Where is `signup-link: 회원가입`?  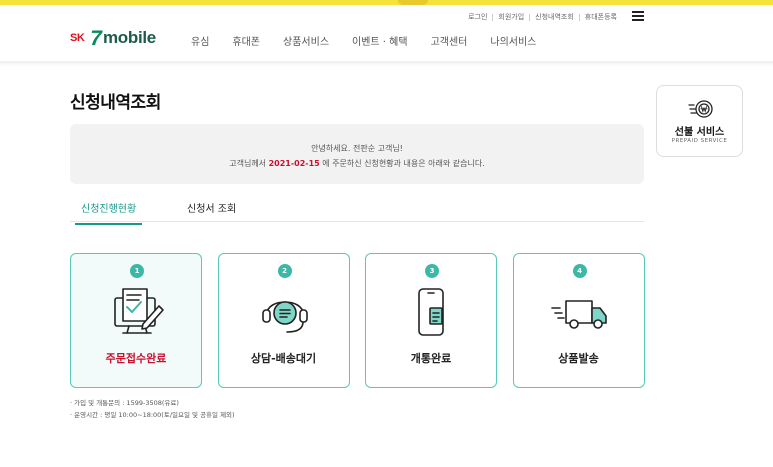
signup-link: 회원가입 is located at coordinates (511, 17).